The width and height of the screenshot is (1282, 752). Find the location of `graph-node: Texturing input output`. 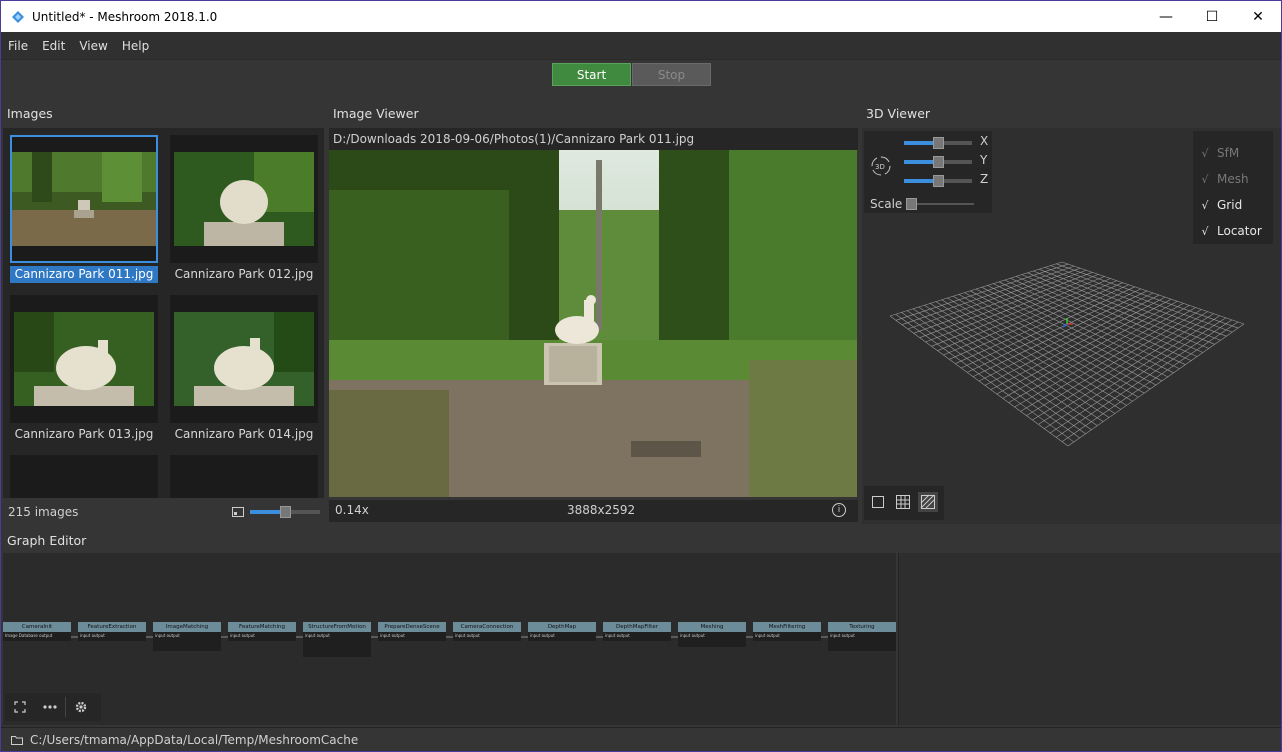

graph-node: Texturing input output is located at coordinates (862, 636).